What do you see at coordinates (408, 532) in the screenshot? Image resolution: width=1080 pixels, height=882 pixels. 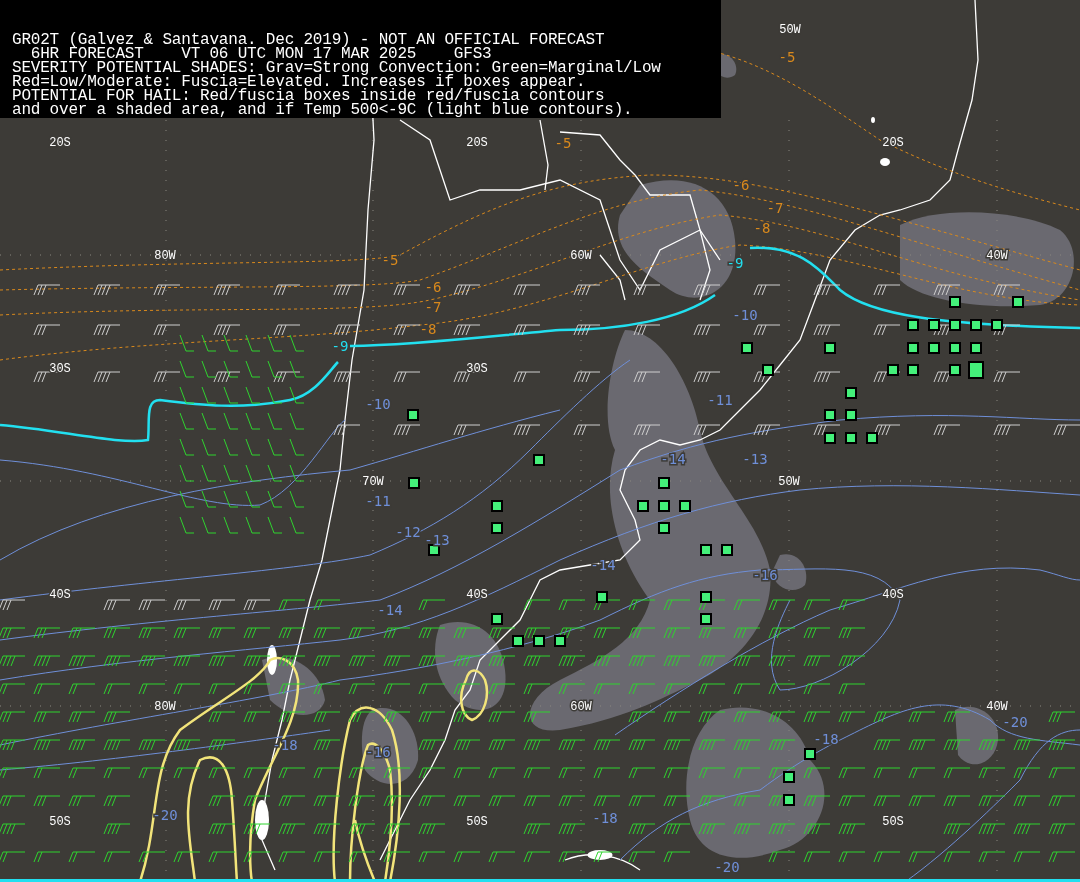 I see `contour-label: -12` at bounding box center [408, 532].